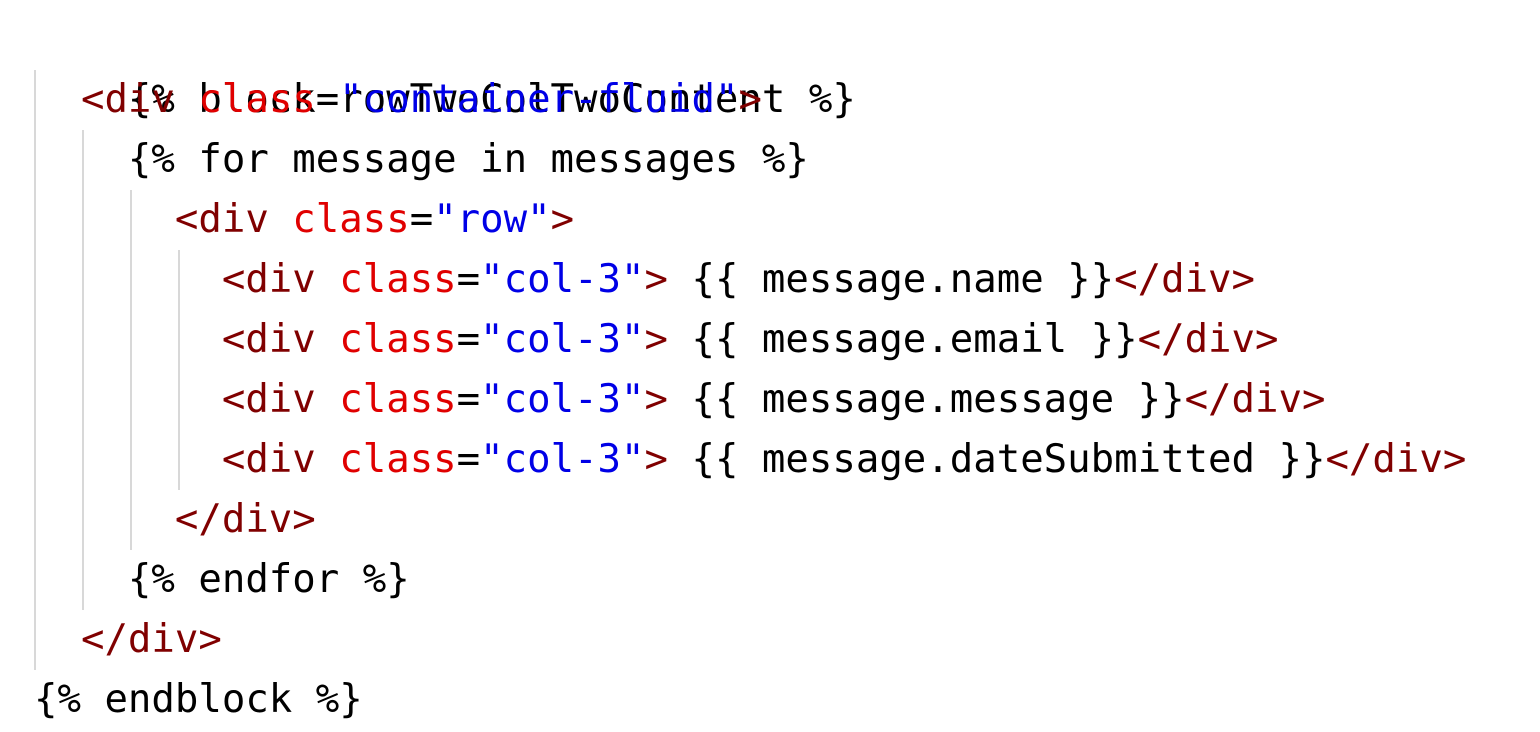 Image resolution: width=1540 pixels, height=732 pixels. Describe the element at coordinates (891, 279) in the screenshot. I see `jinja-expression: {{ message.name }}` at that location.